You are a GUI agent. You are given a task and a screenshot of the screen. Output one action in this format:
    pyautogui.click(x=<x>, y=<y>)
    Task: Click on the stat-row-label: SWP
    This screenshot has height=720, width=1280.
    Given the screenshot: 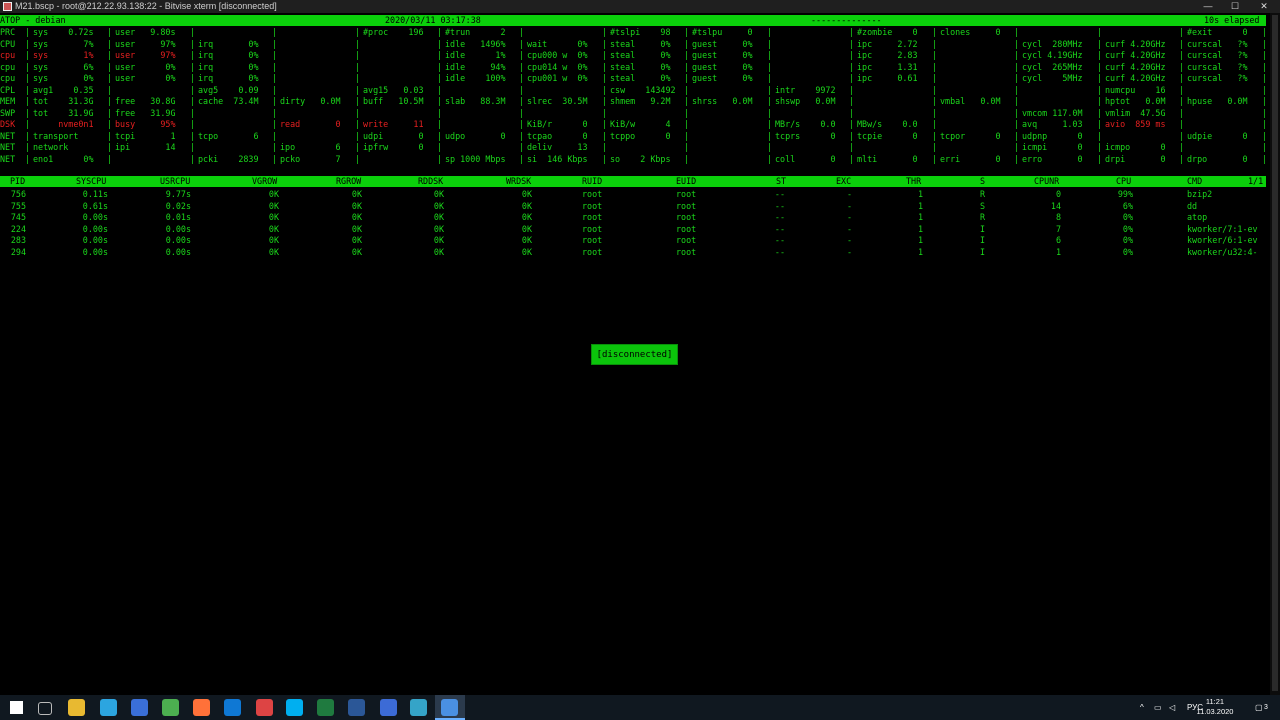 What is the action you would take?
    pyautogui.click(x=8, y=112)
    